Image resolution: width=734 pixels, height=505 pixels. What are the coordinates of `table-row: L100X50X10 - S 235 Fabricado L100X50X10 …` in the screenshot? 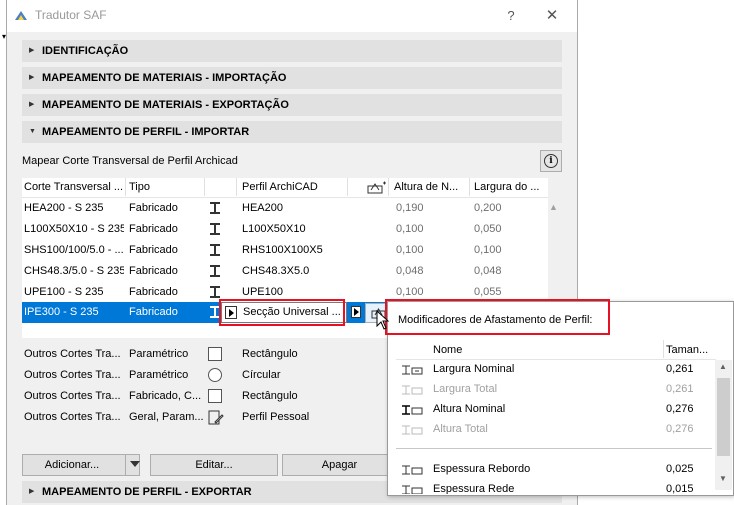 It's located at (285, 229).